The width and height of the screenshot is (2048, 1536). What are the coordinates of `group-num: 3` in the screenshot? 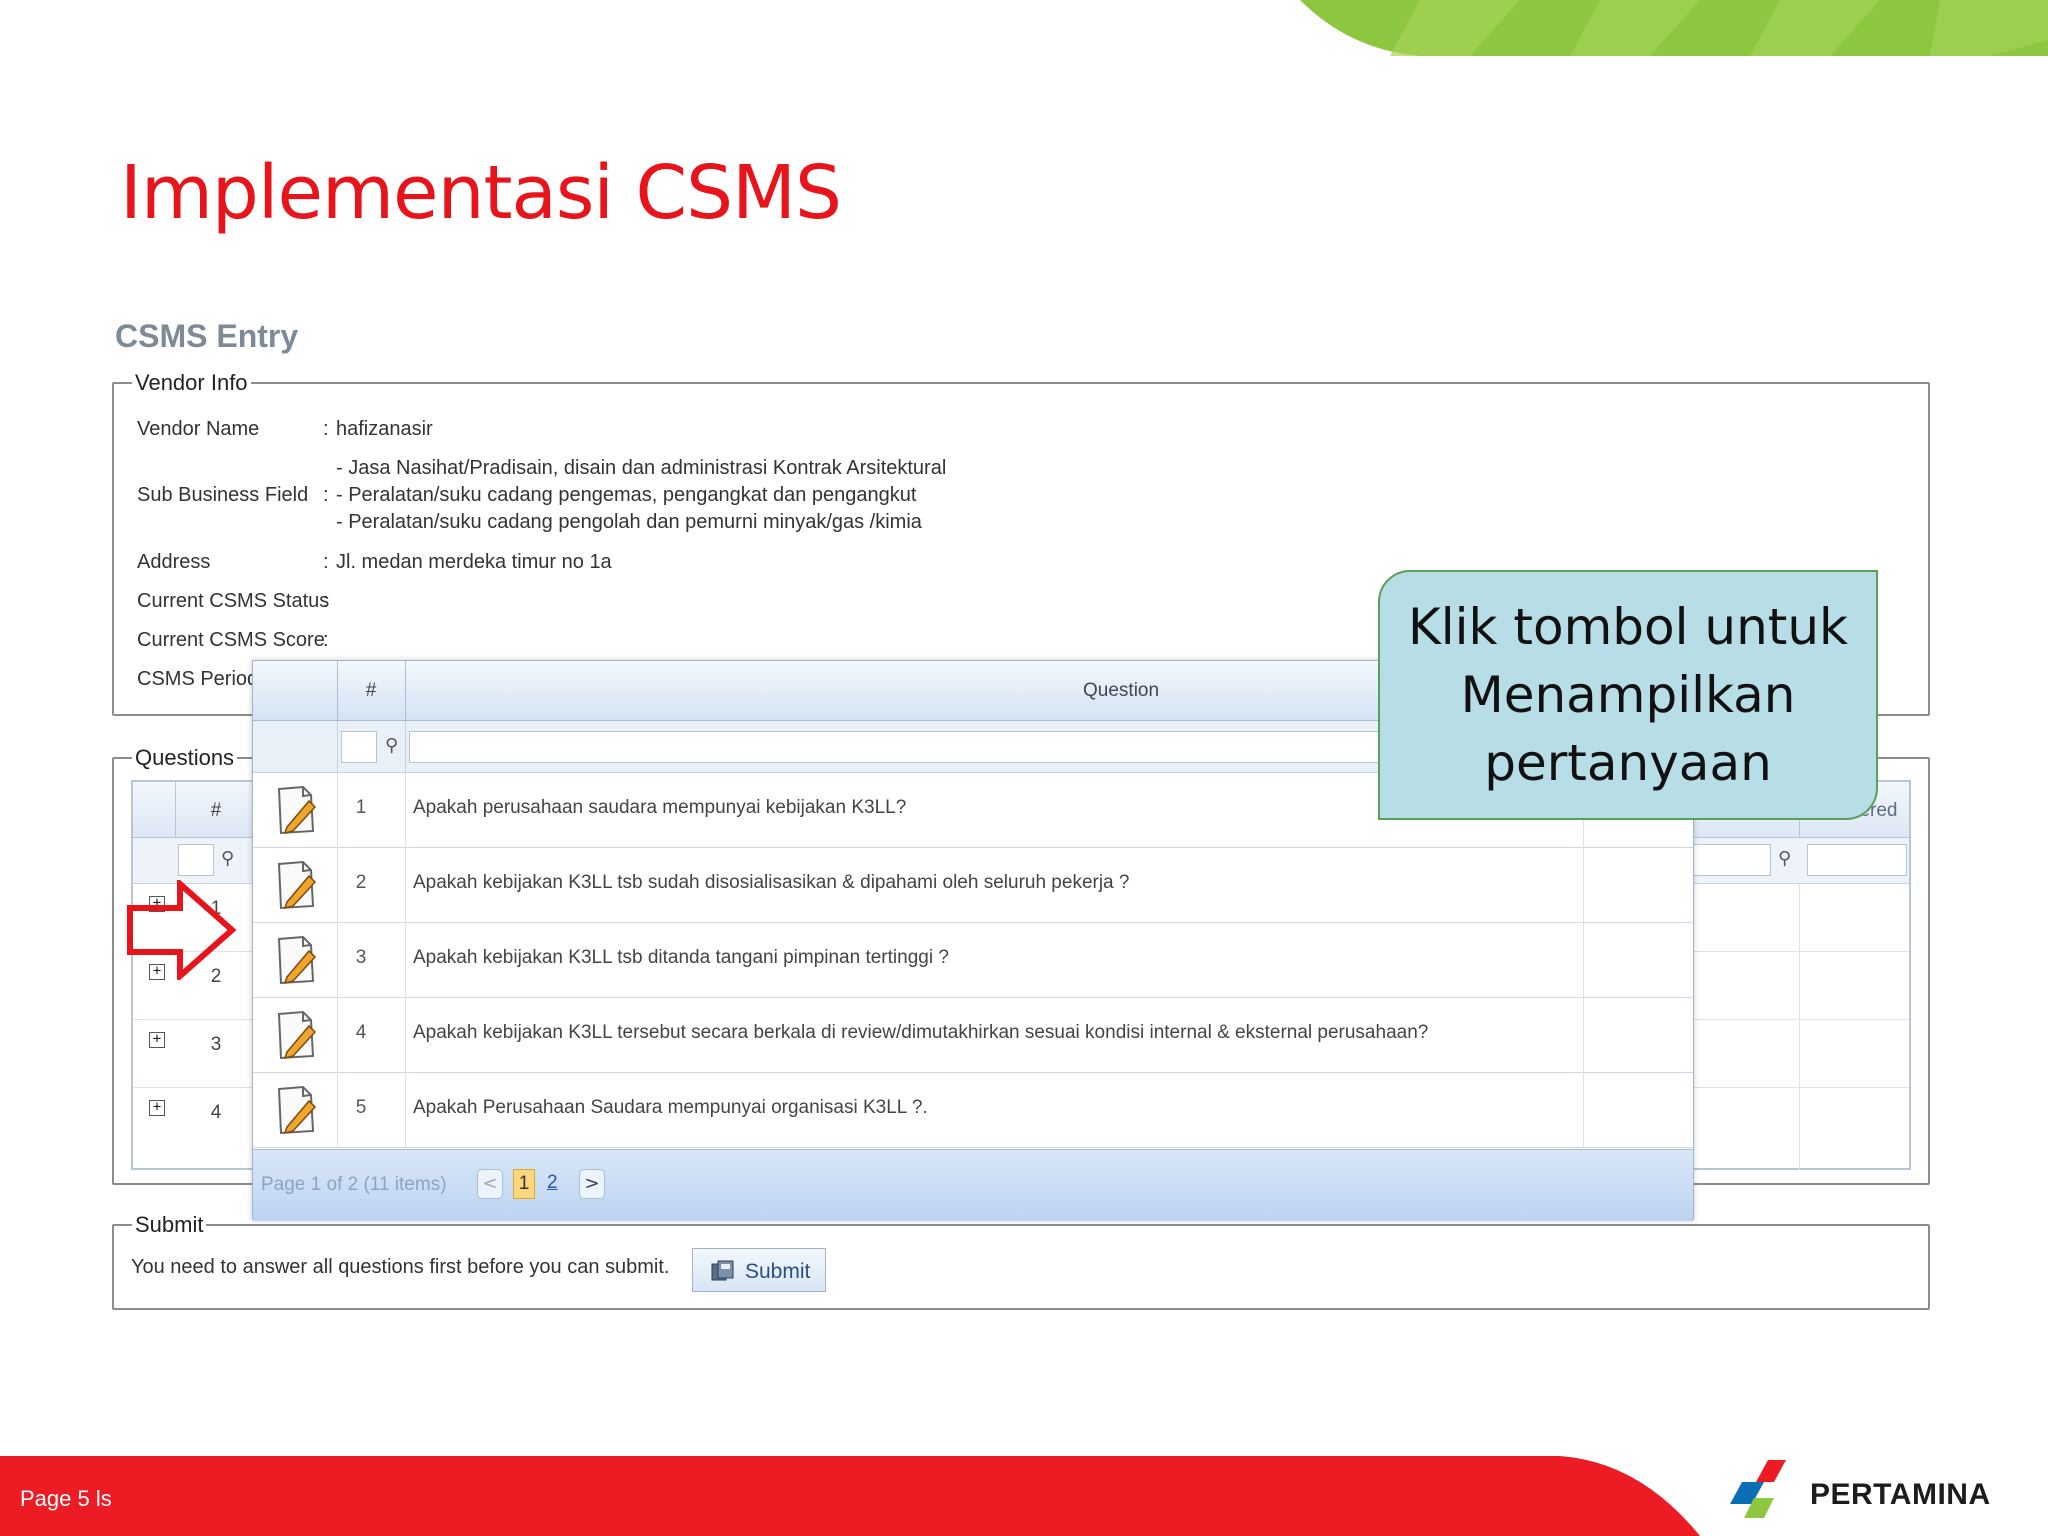 It's located at (216, 1044).